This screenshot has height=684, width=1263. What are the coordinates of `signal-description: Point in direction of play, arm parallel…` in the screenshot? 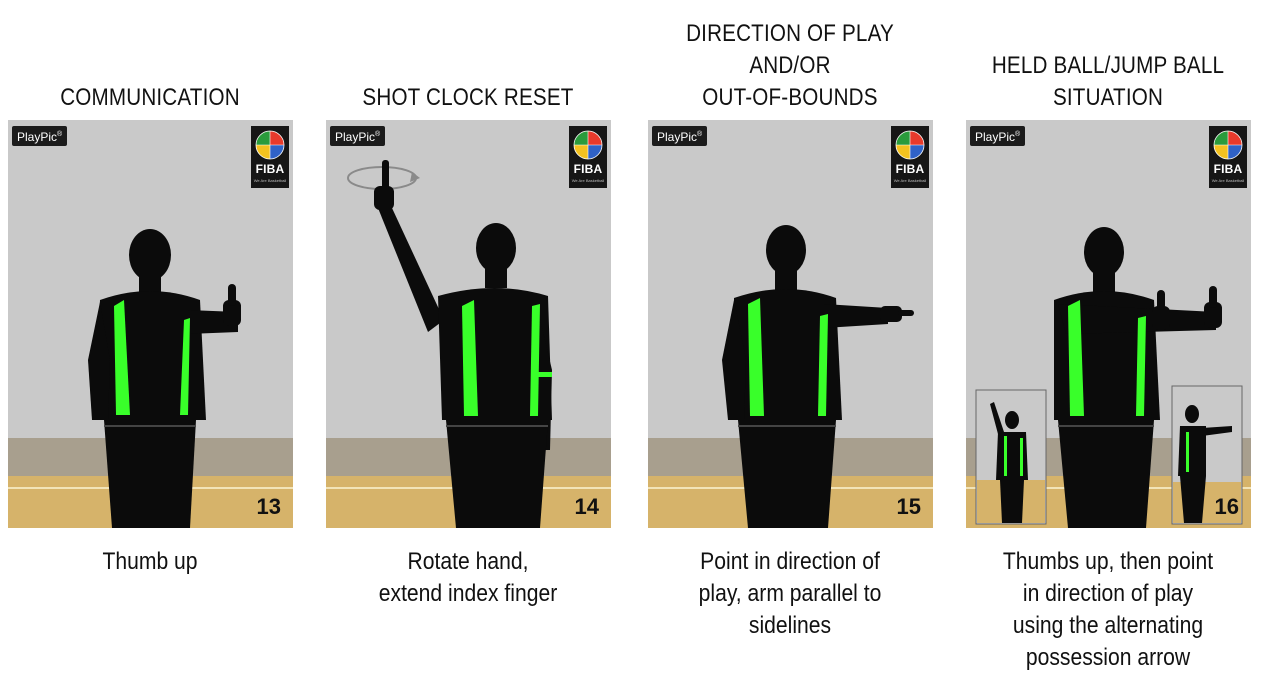 It's located at (790, 593).